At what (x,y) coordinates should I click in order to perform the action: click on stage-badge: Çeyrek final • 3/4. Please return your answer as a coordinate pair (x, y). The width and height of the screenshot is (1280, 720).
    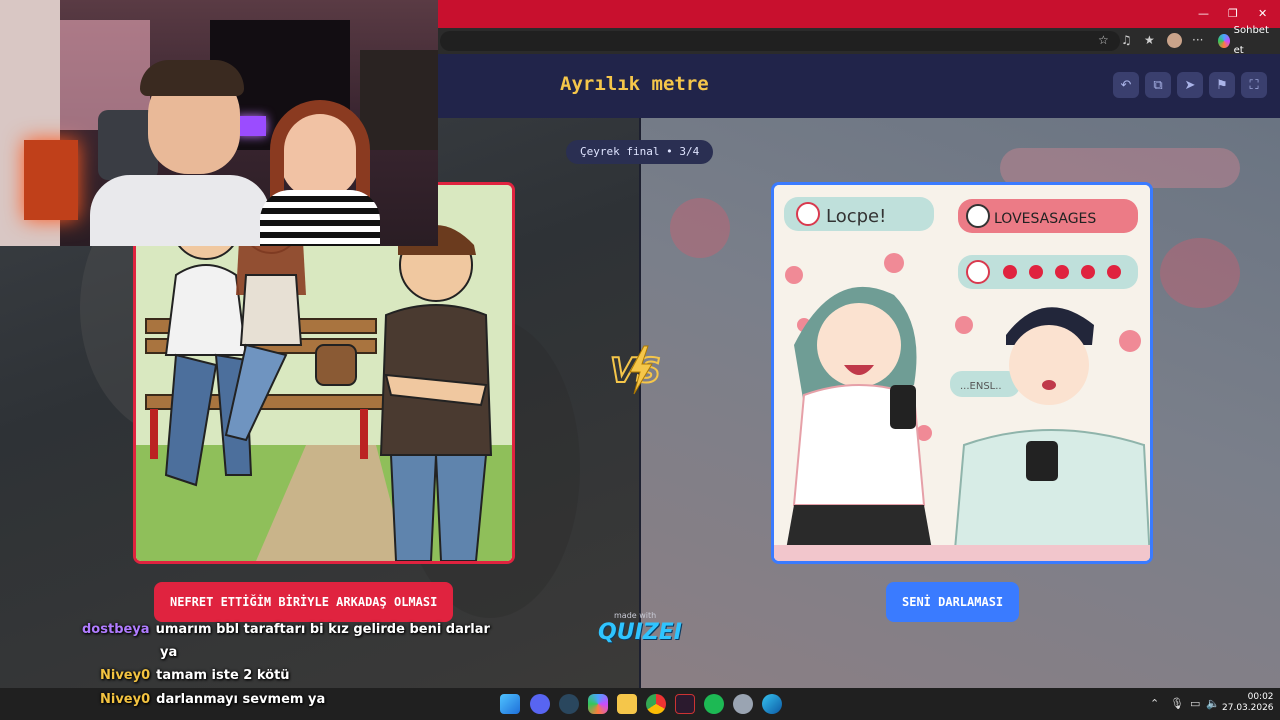
    Looking at the image, I should click on (640, 152).